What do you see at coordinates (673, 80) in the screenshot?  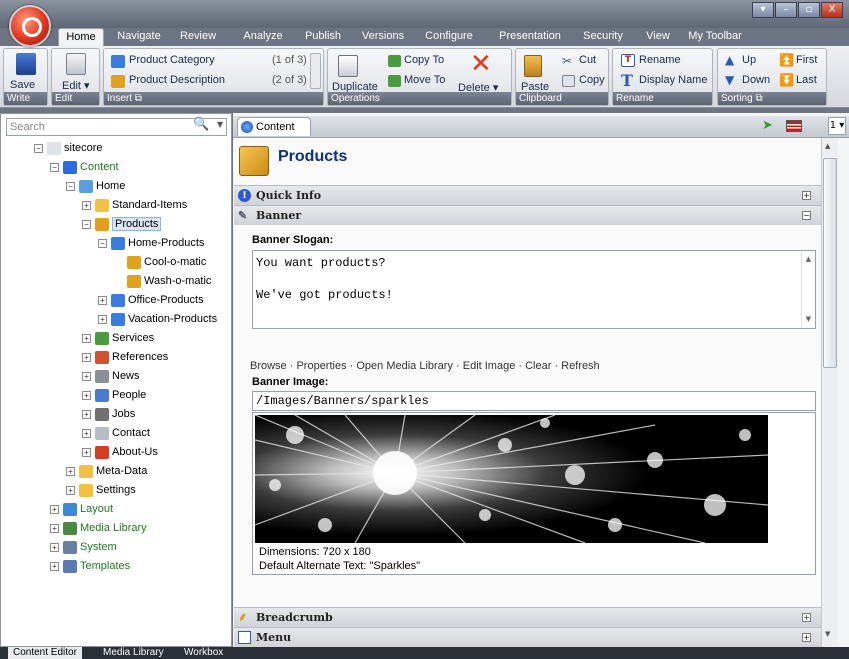 I see `display-name-button: Display Name` at bounding box center [673, 80].